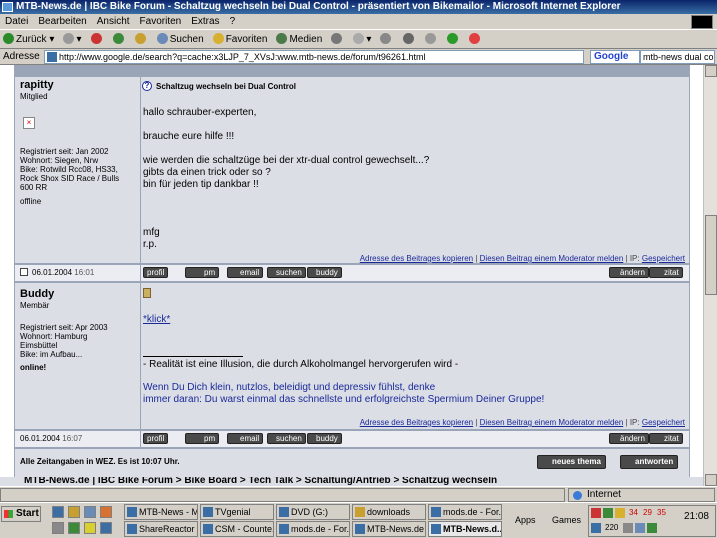 The width and height of the screenshot is (717, 538). I want to click on menu-bar: Datei Bearbeiten Ansicht Favoriten Extras?, so click(358, 22).